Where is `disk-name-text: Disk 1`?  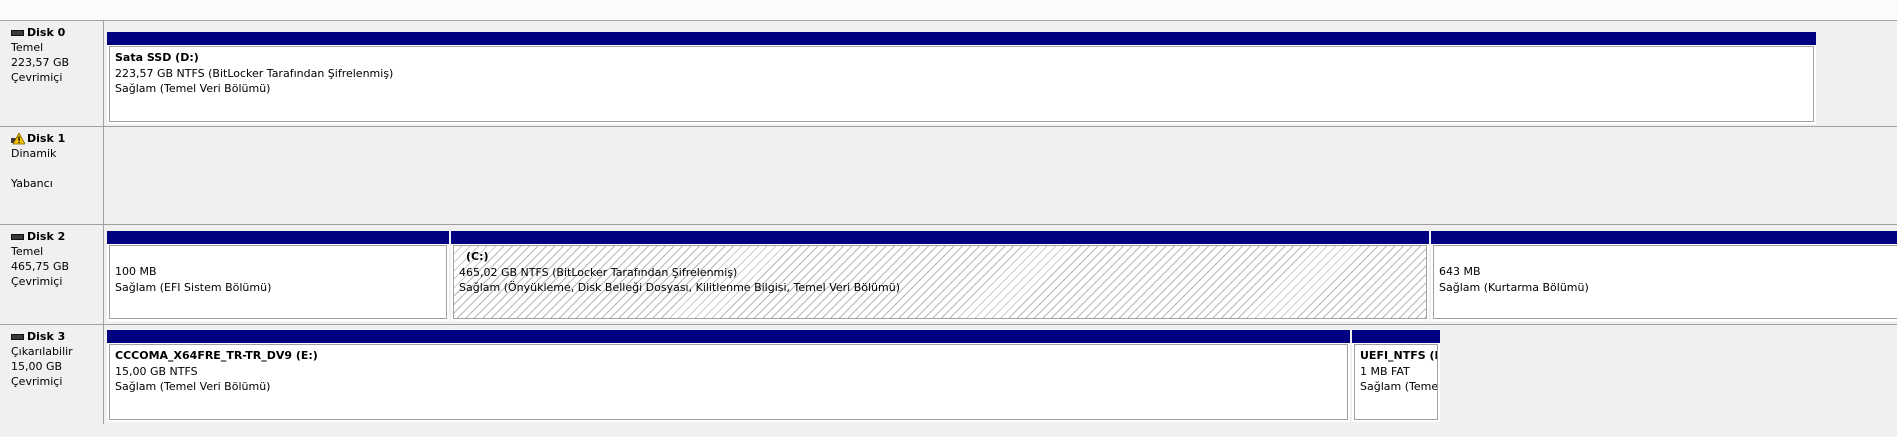 disk-name-text: Disk 1 is located at coordinates (46, 138).